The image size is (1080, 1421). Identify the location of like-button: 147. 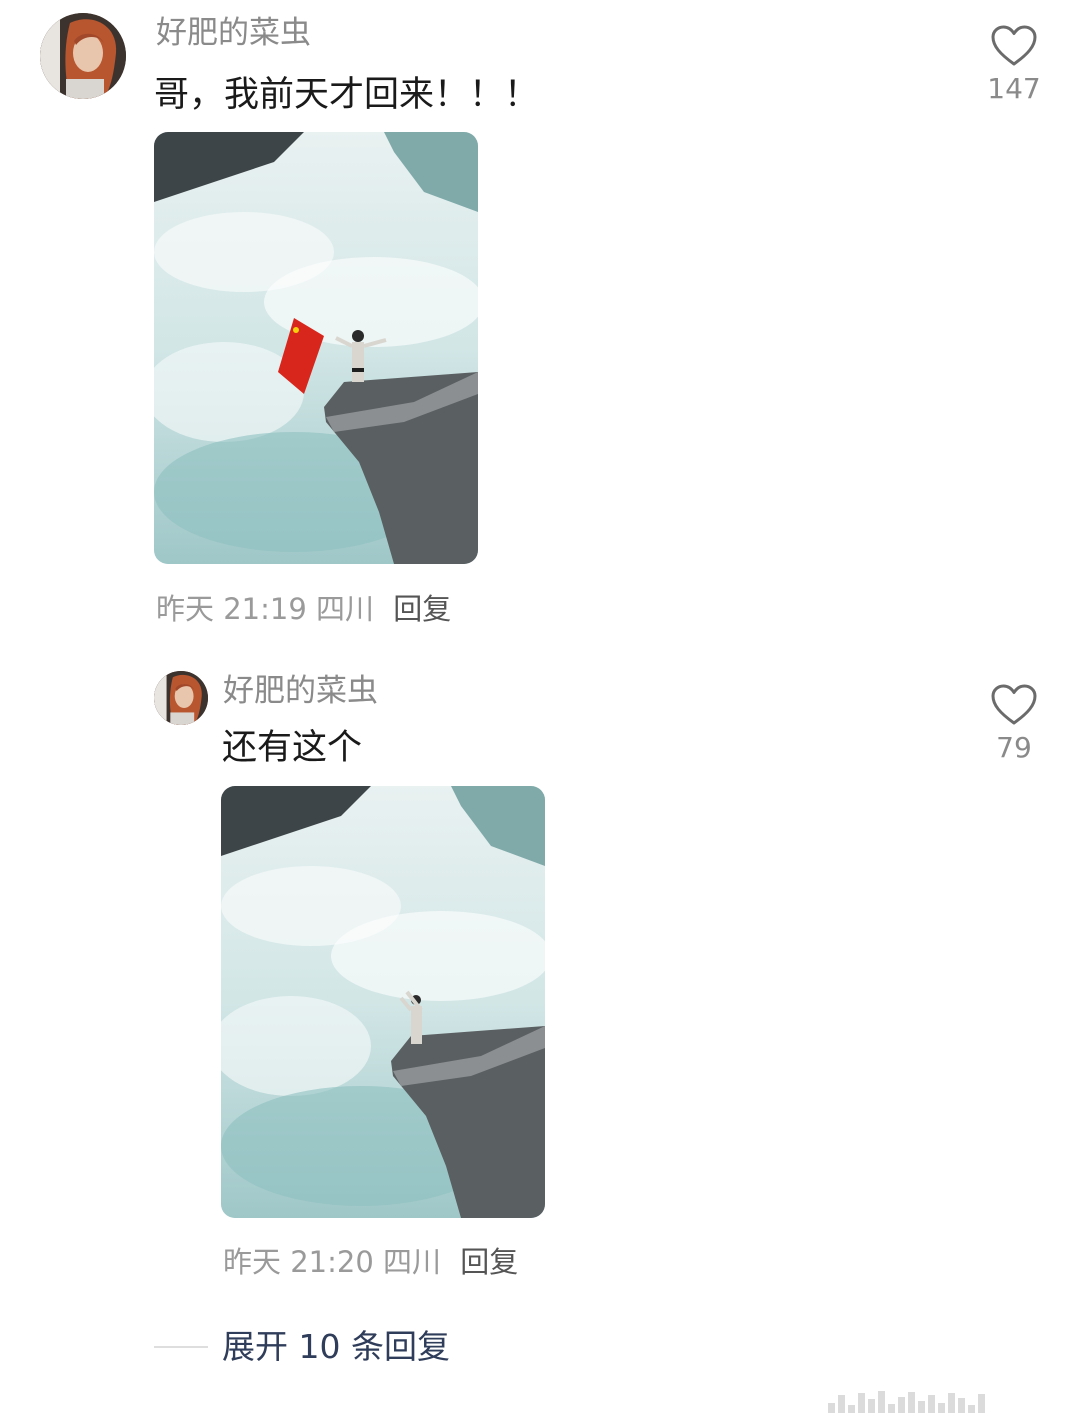
(1014, 65).